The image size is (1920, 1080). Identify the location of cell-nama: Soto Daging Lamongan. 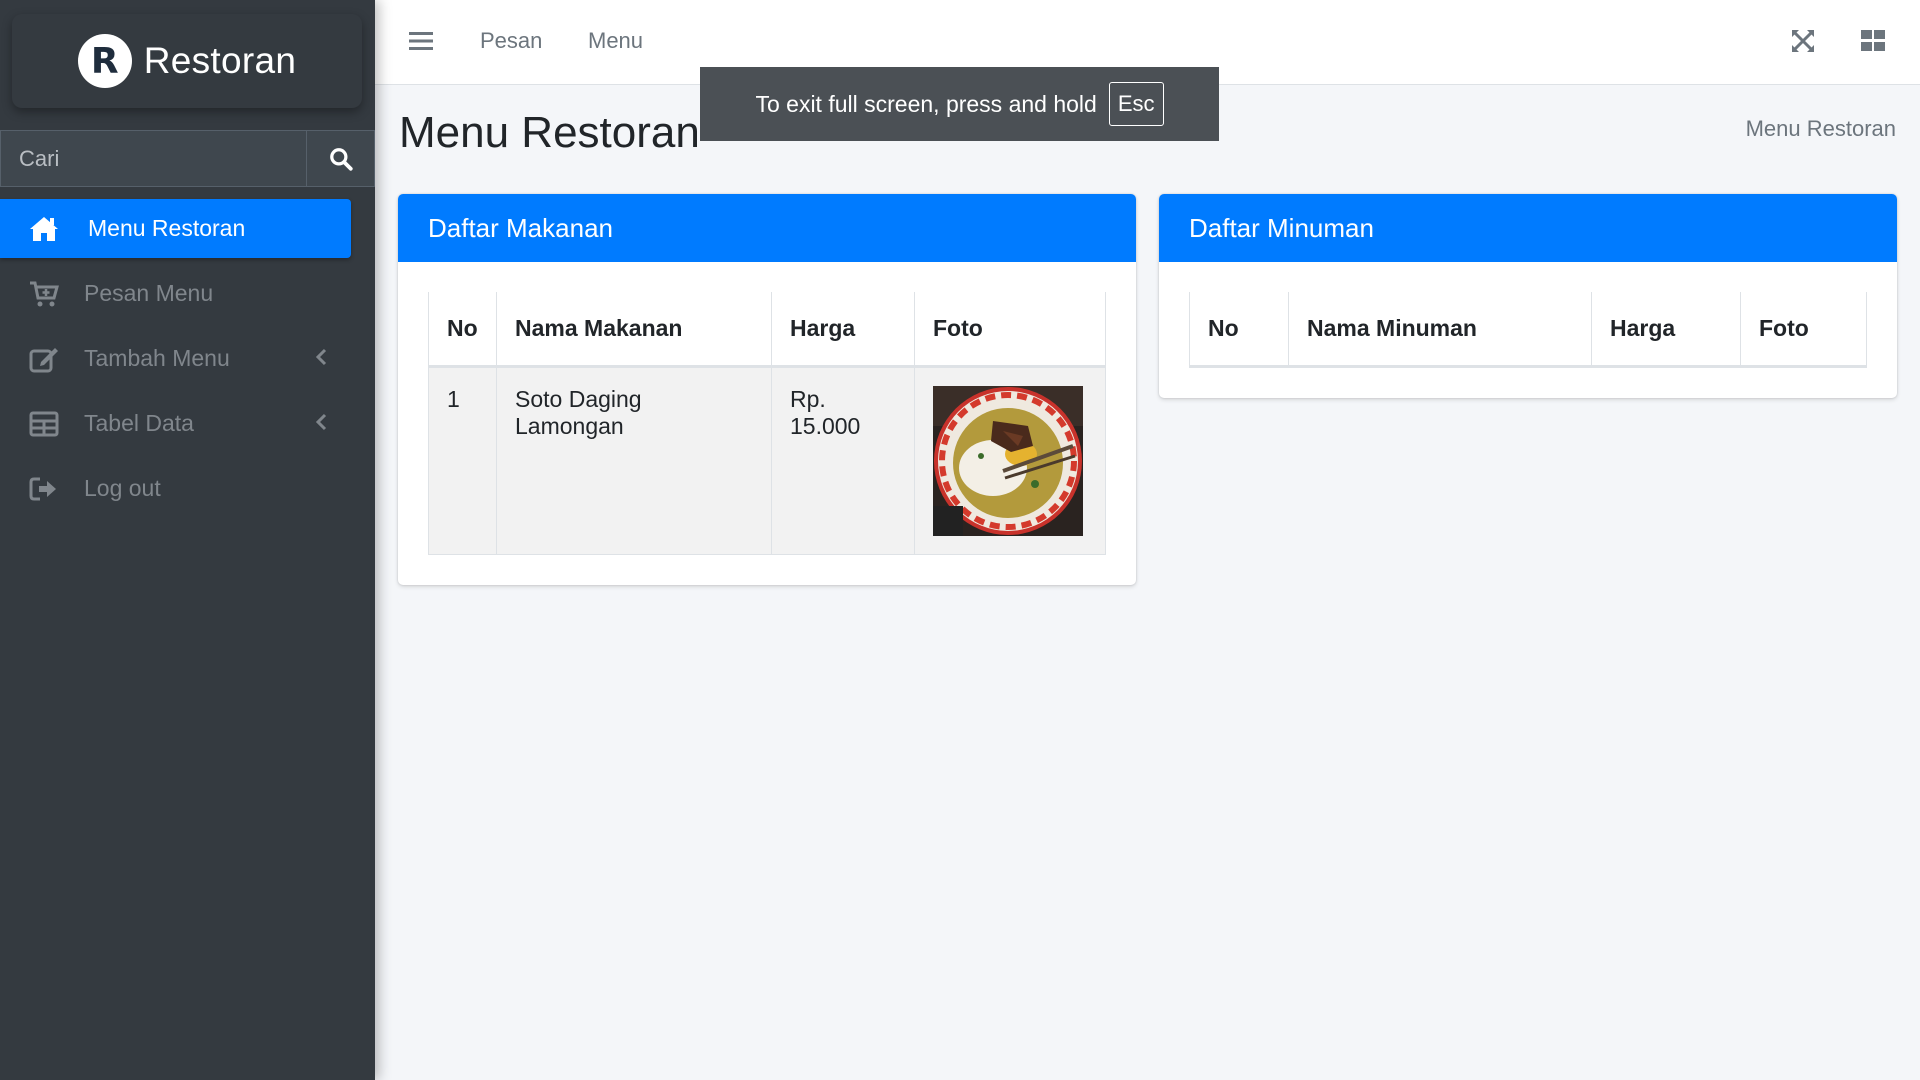
(634, 460).